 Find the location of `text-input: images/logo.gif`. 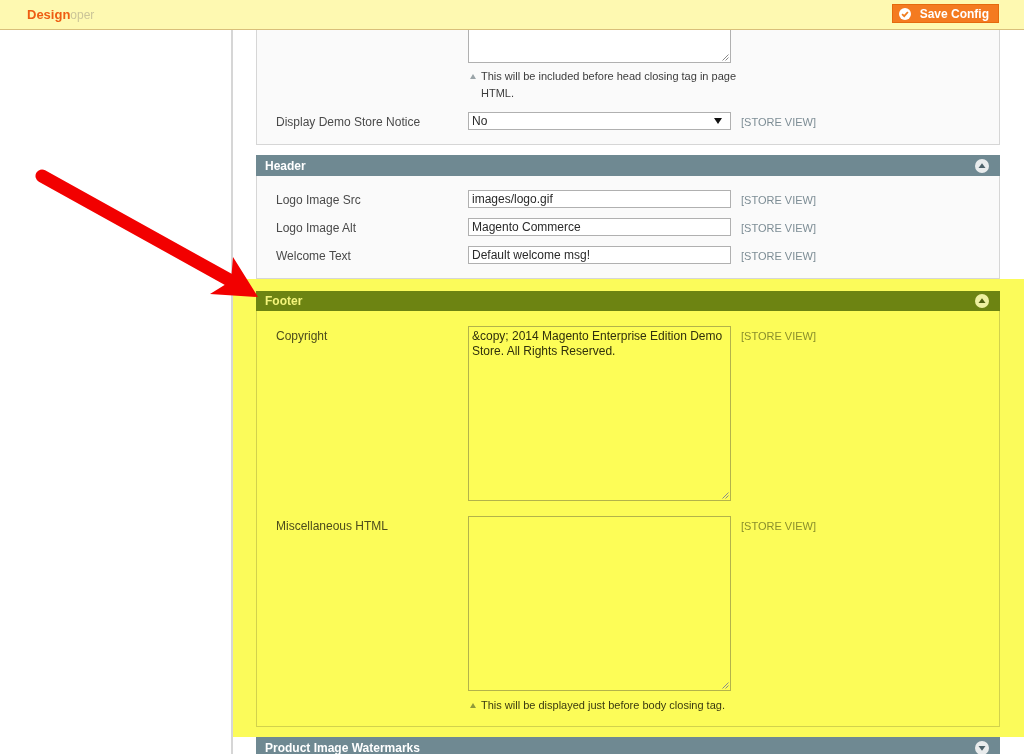

text-input: images/logo.gif is located at coordinates (599, 199).